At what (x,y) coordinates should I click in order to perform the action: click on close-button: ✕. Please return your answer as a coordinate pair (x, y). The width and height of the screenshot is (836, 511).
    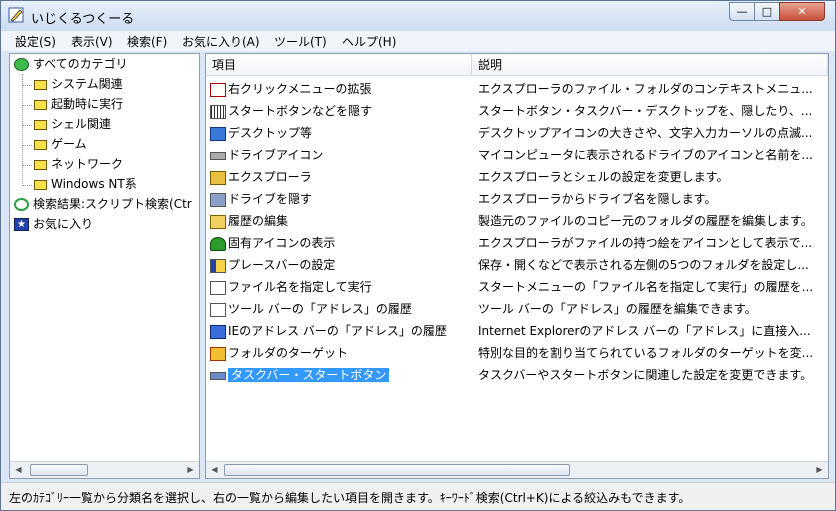
    Looking at the image, I should click on (802, 11).